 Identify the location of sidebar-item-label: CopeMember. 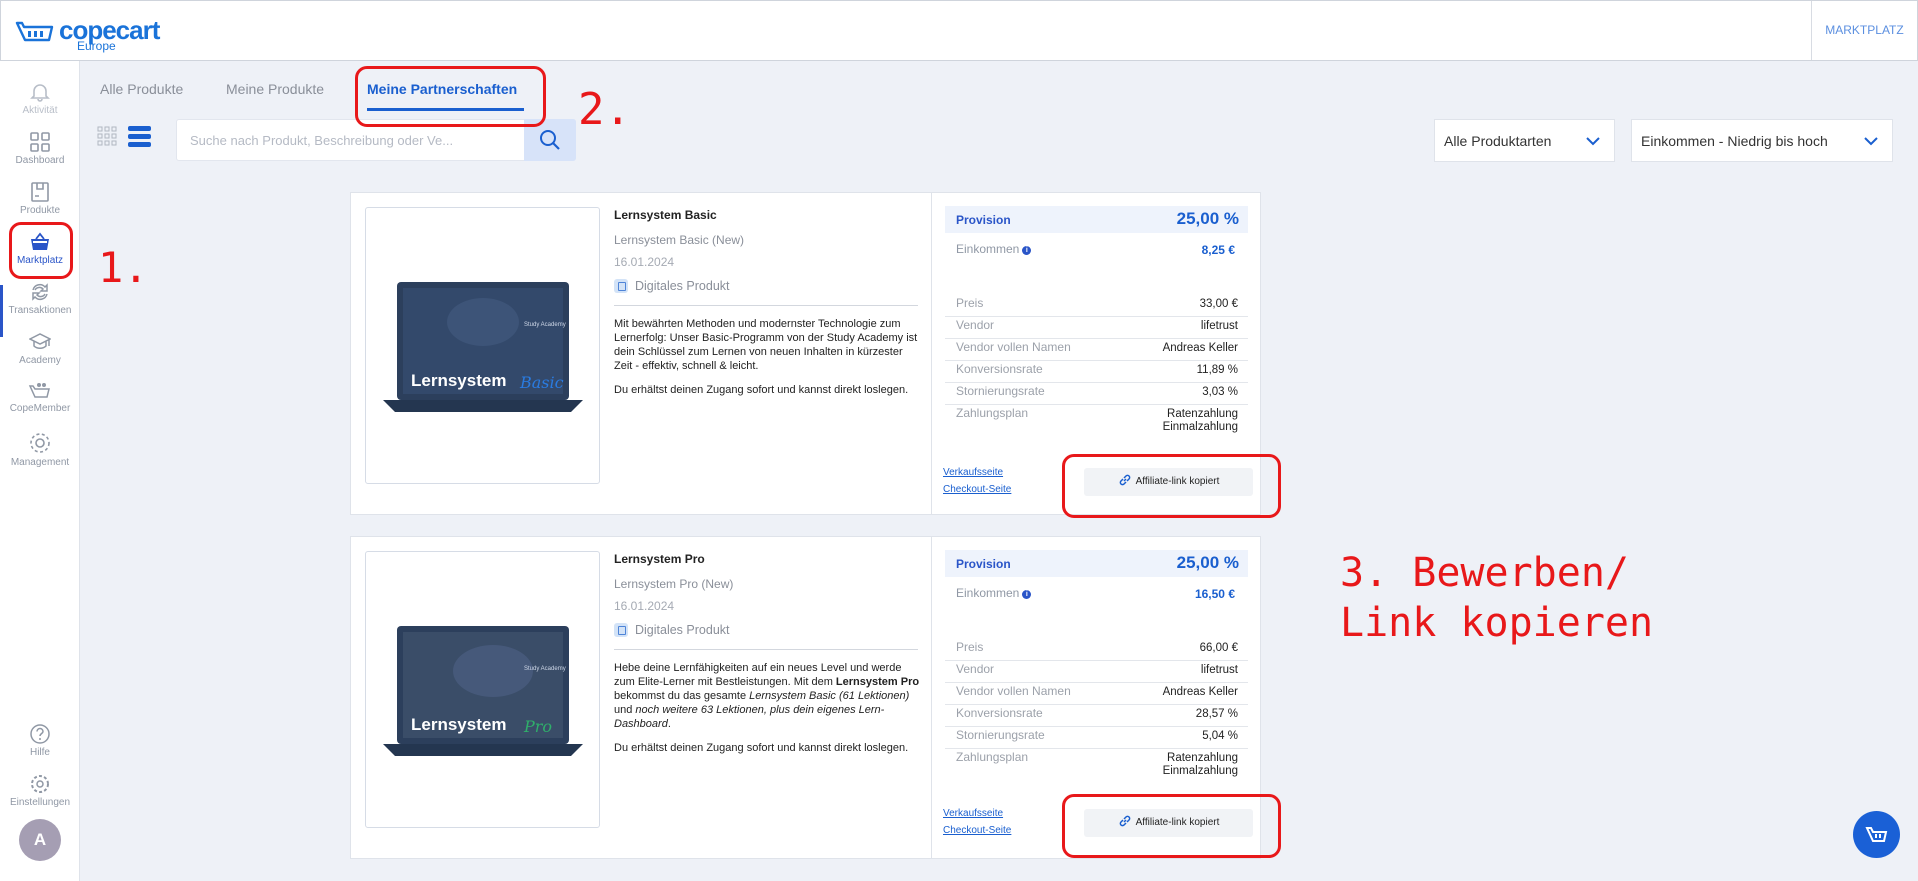
(40, 408).